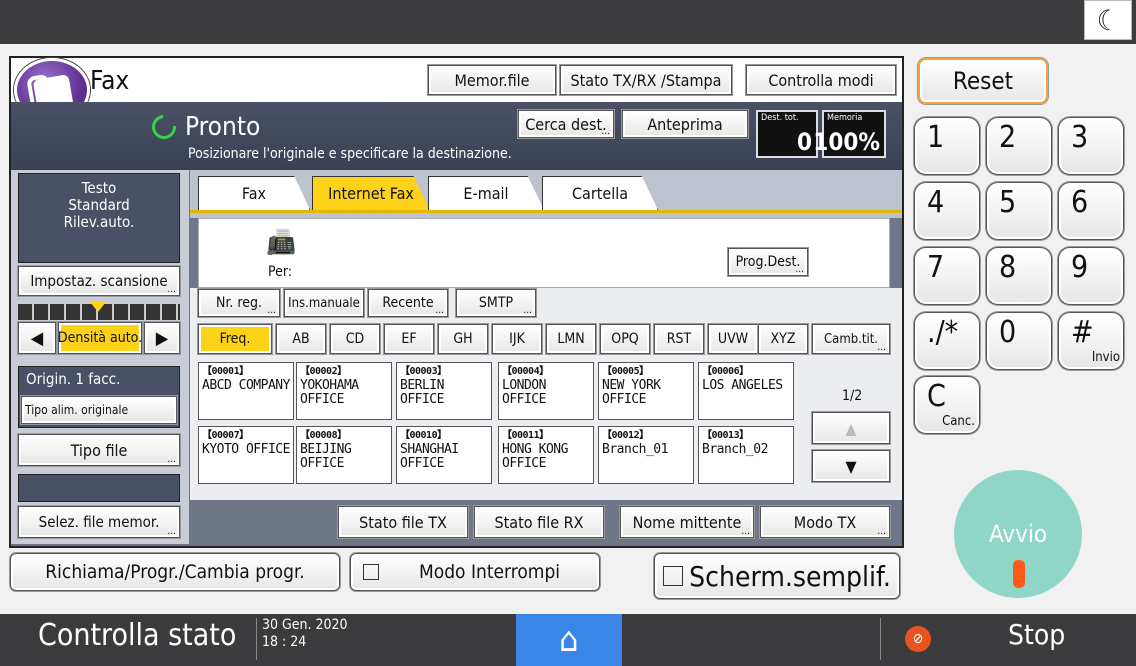 This screenshot has width=1136, height=666. I want to click on stato-file-rx-button: Stato file RX, so click(539, 522).